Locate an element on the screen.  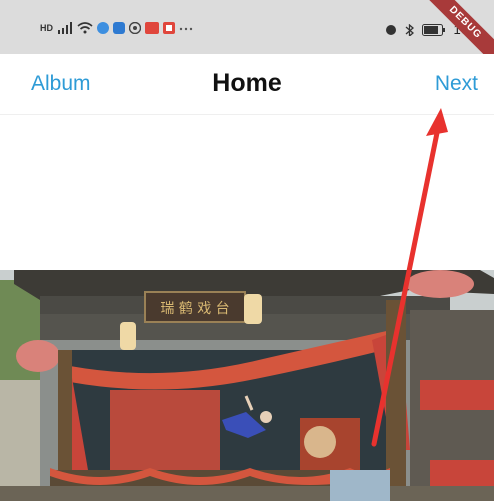
page-title: Home is located at coordinates (247, 83).